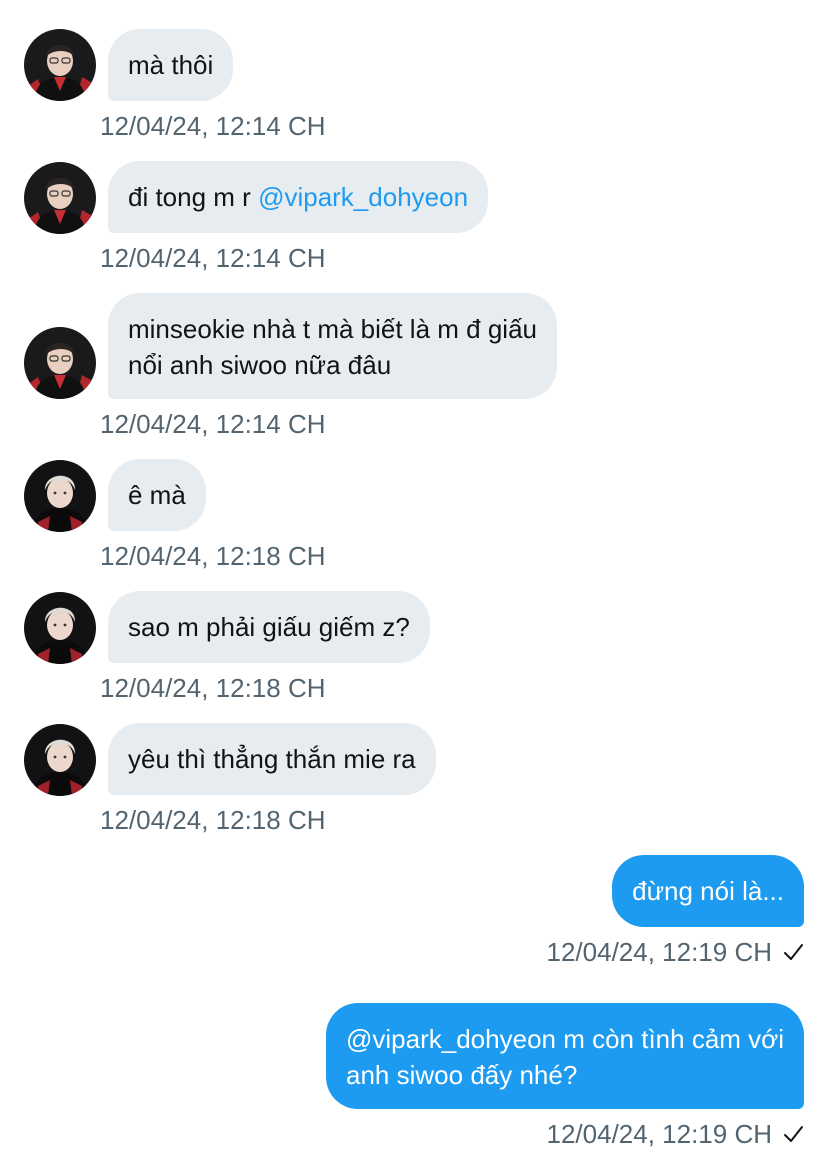 The image size is (828, 1155). Describe the element at coordinates (260, 365) in the screenshot. I see `message-text-line: nổi anh siwoo nữa đâu` at that location.